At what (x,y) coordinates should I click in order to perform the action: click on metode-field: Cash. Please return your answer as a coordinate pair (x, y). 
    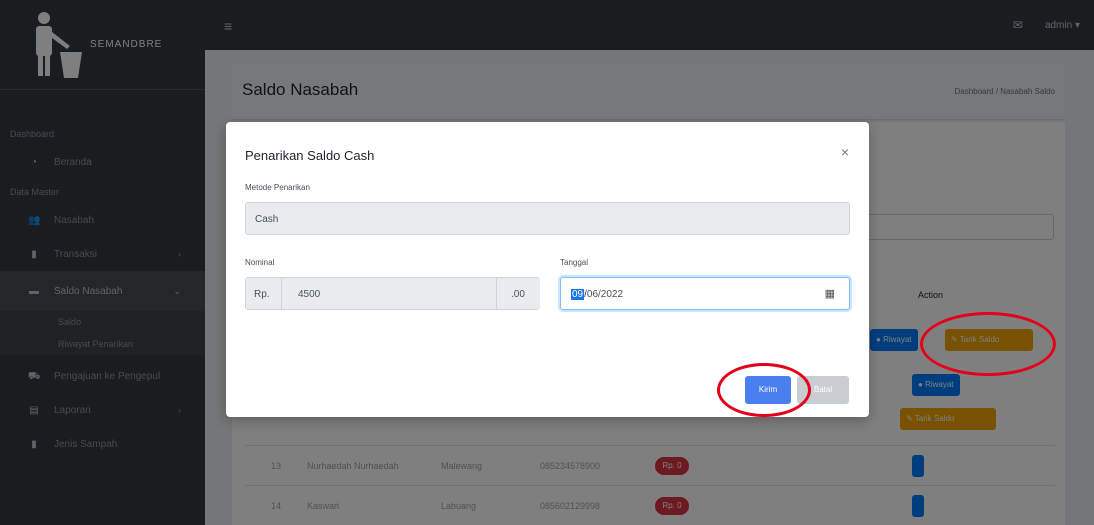
    Looking at the image, I should click on (547, 218).